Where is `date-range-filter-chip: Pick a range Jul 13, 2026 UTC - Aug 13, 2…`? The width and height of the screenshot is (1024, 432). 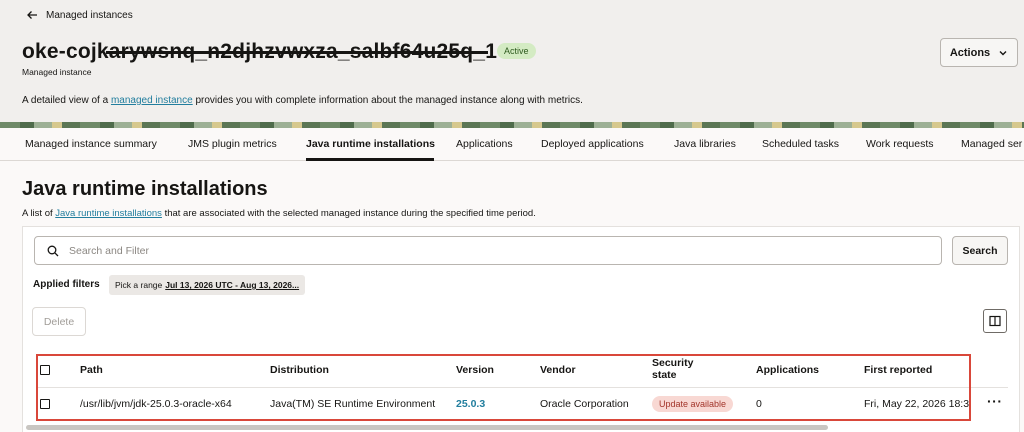
date-range-filter-chip: Pick a range Jul 13, 2026 UTC - Aug 13, 2… is located at coordinates (207, 285).